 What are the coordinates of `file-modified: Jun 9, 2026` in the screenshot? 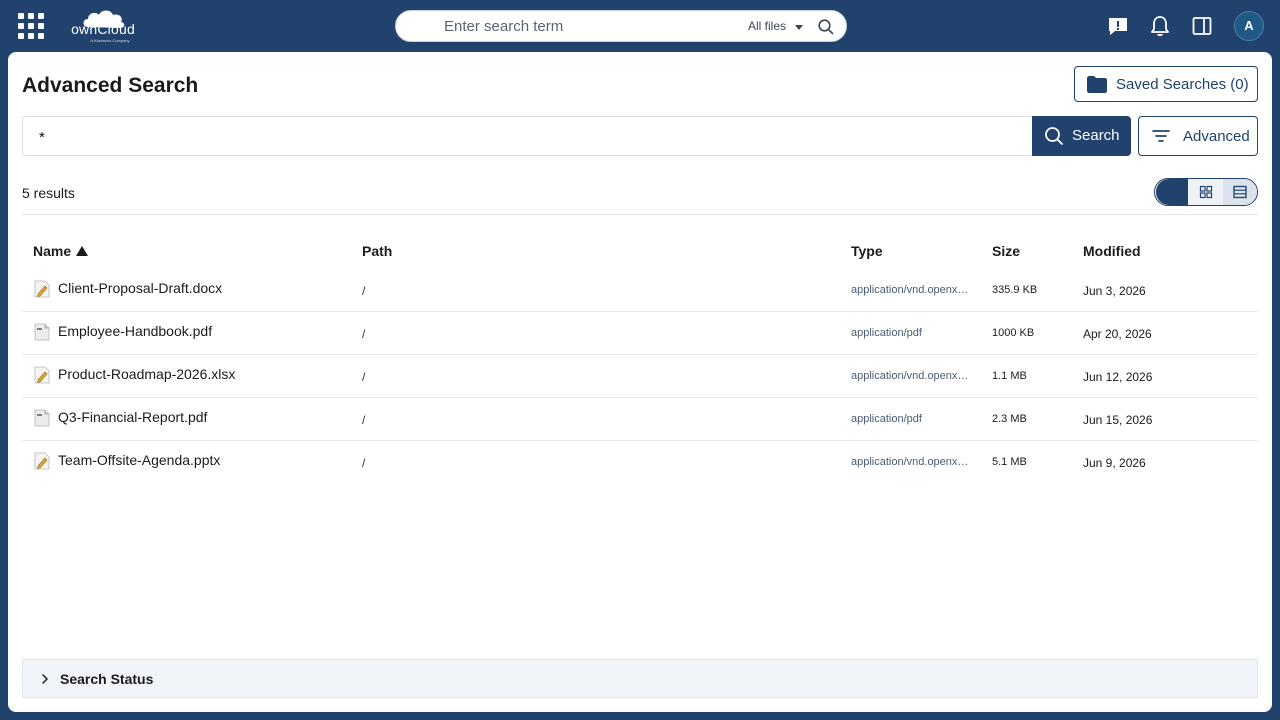 It's located at (1114, 463).